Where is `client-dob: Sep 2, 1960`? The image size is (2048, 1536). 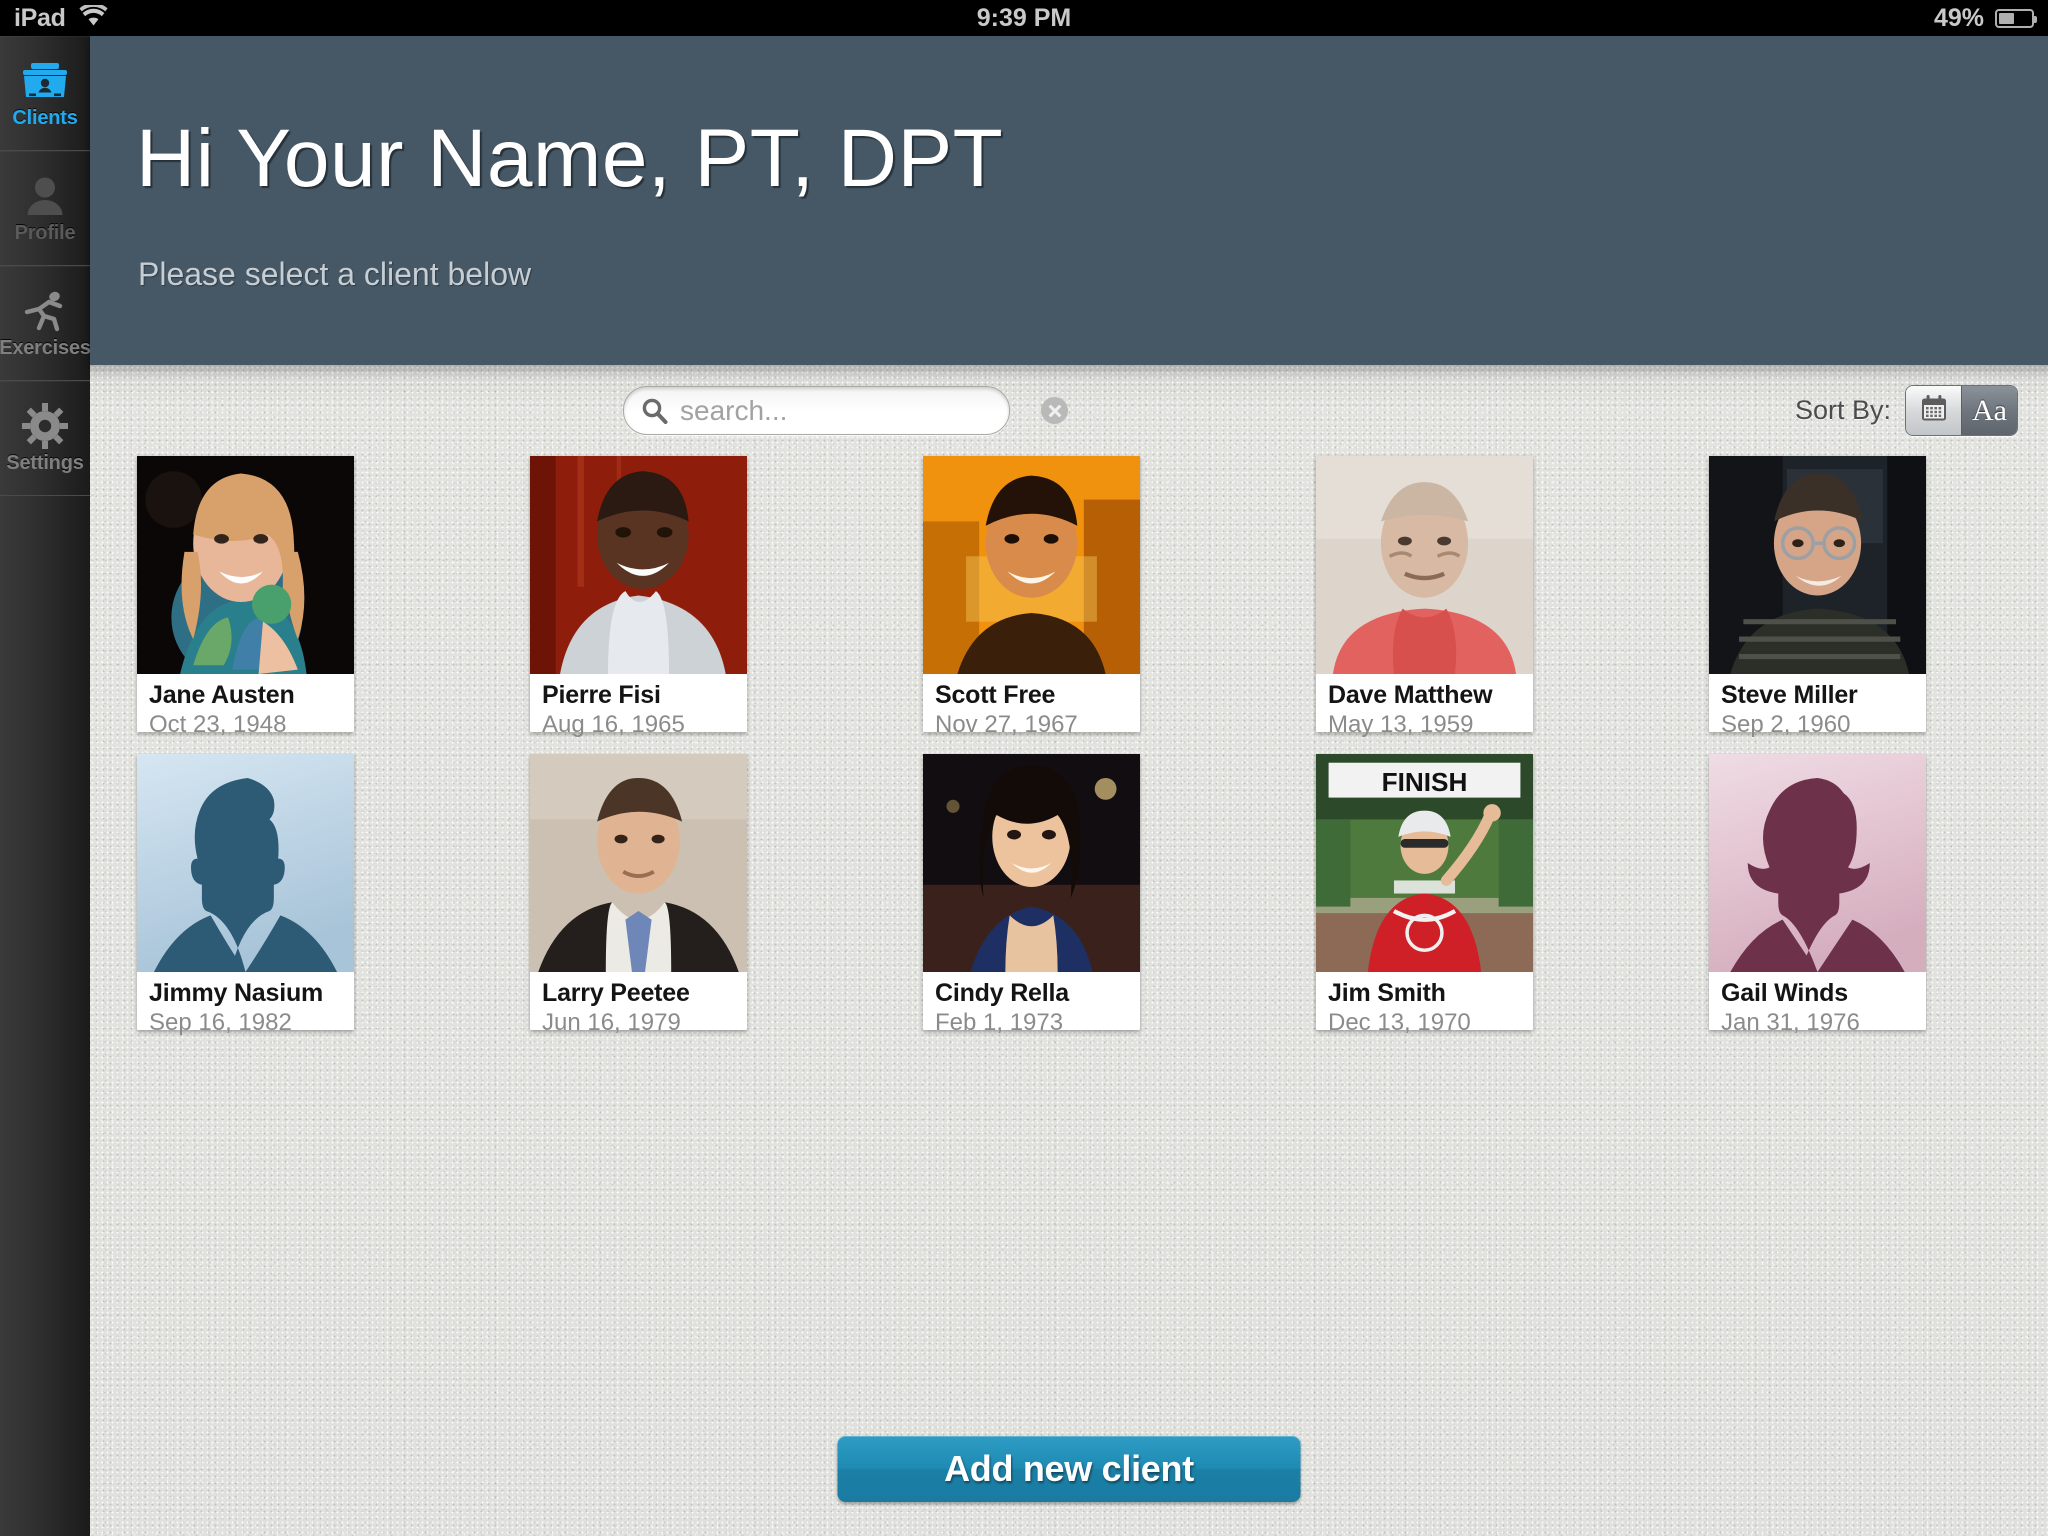 client-dob: Sep 2, 1960 is located at coordinates (1786, 724).